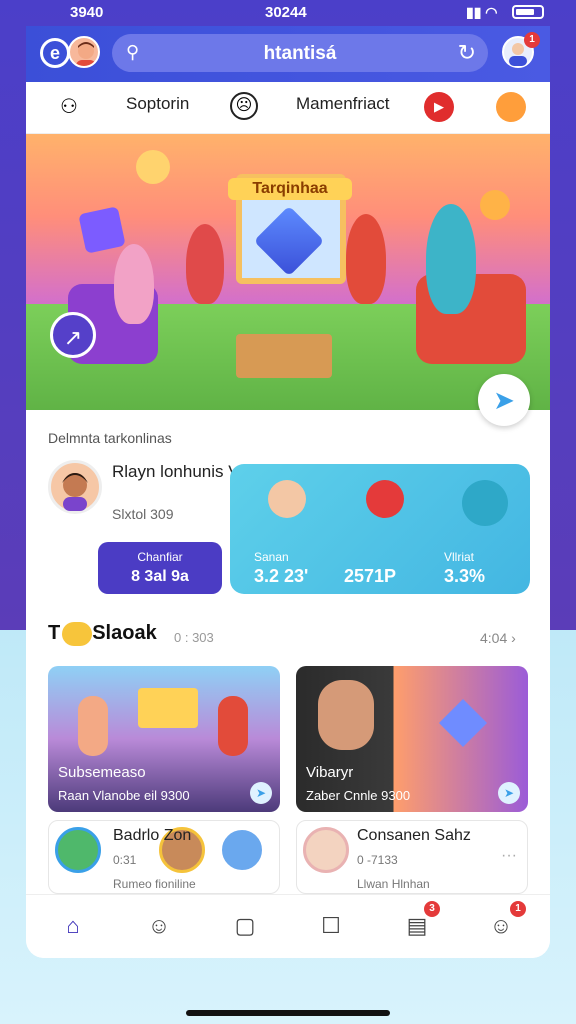 The image size is (576, 1024). What do you see at coordinates (504, 400) in the screenshot?
I see `send-button: ➤` at bounding box center [504, 400].